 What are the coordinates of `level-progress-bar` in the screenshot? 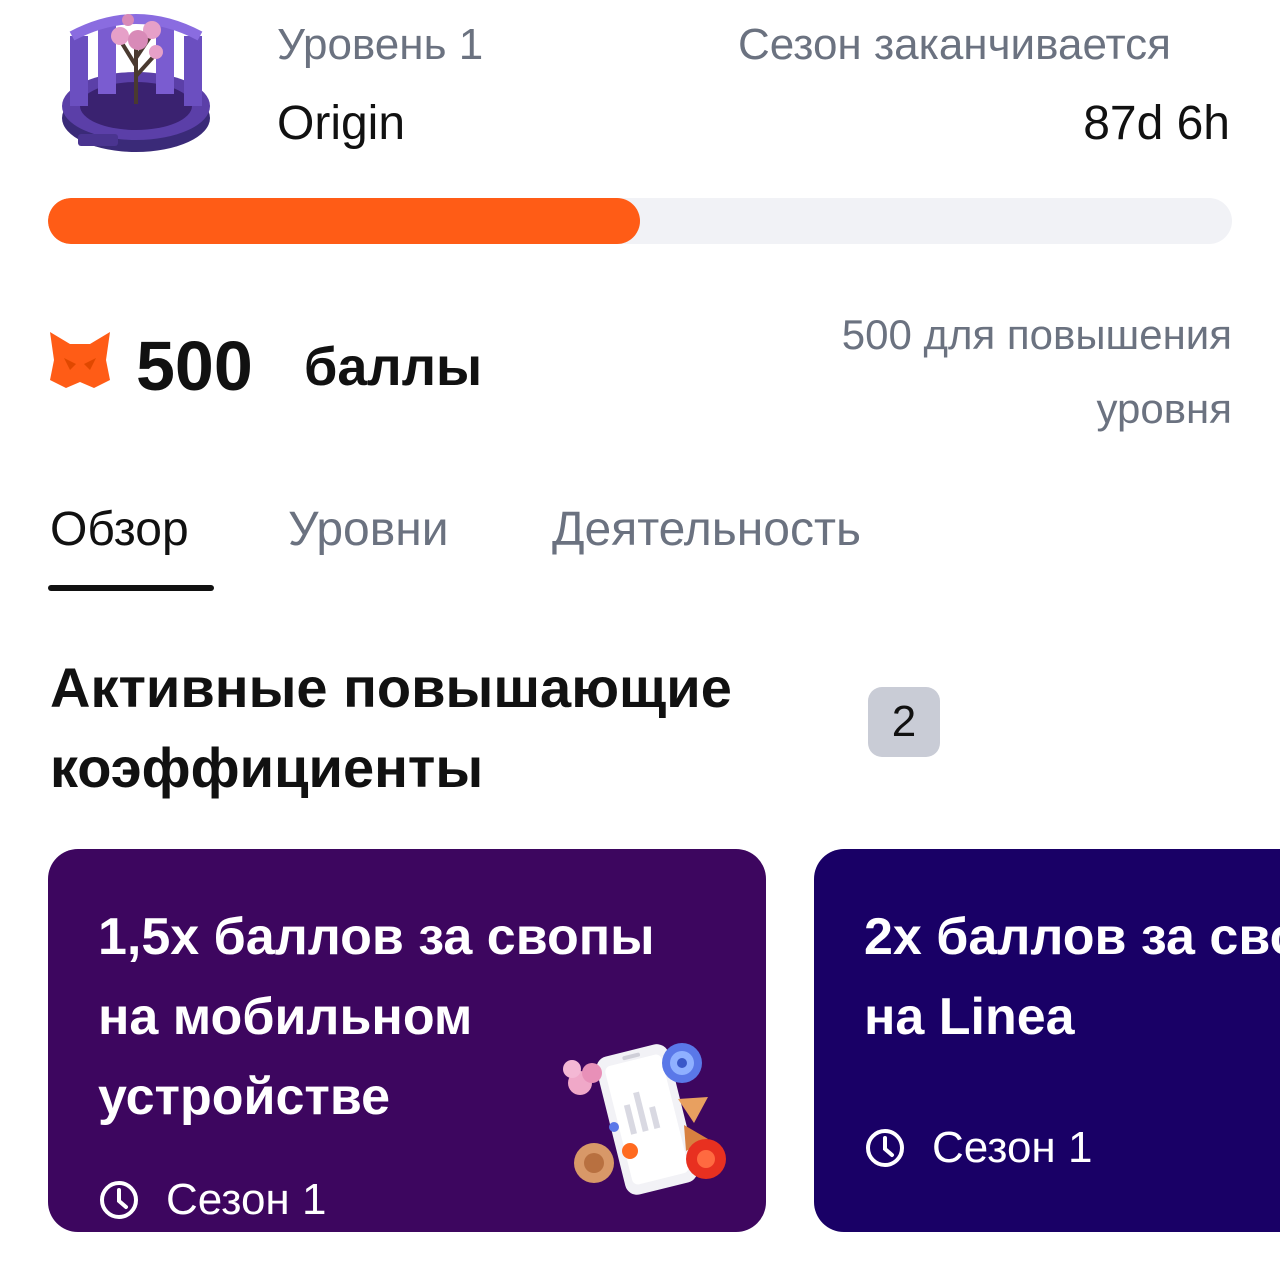 It's located at (640, 221).